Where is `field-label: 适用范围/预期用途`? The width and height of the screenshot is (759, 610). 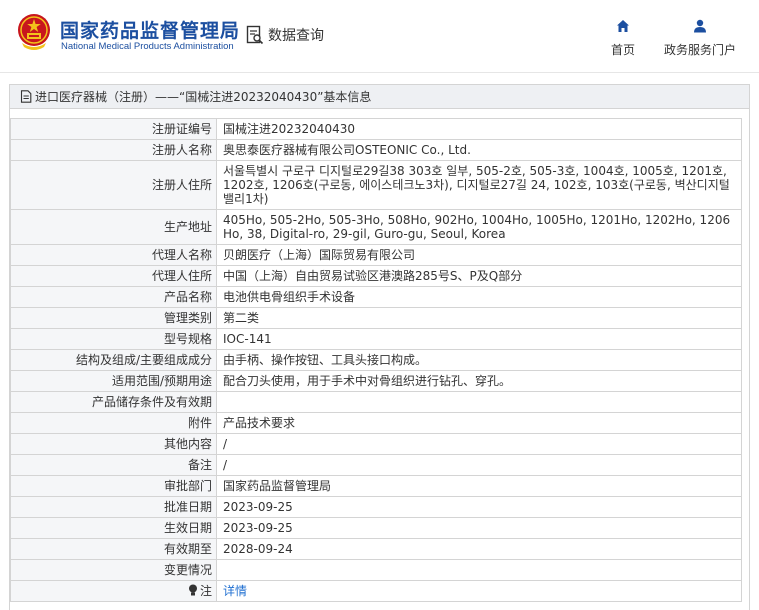
field-label: 适用范围/预期用途 is located at coordinates (113, 381).